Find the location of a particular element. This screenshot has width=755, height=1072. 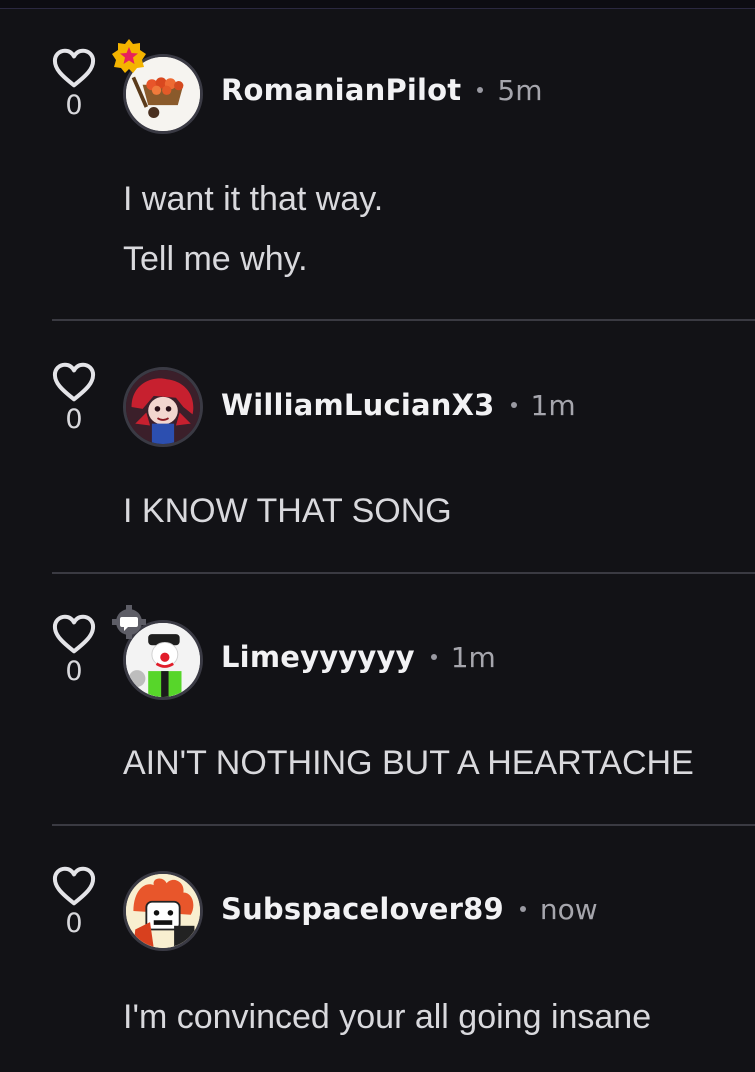

username: RomanianPilot is located at coordinates (341, 90).